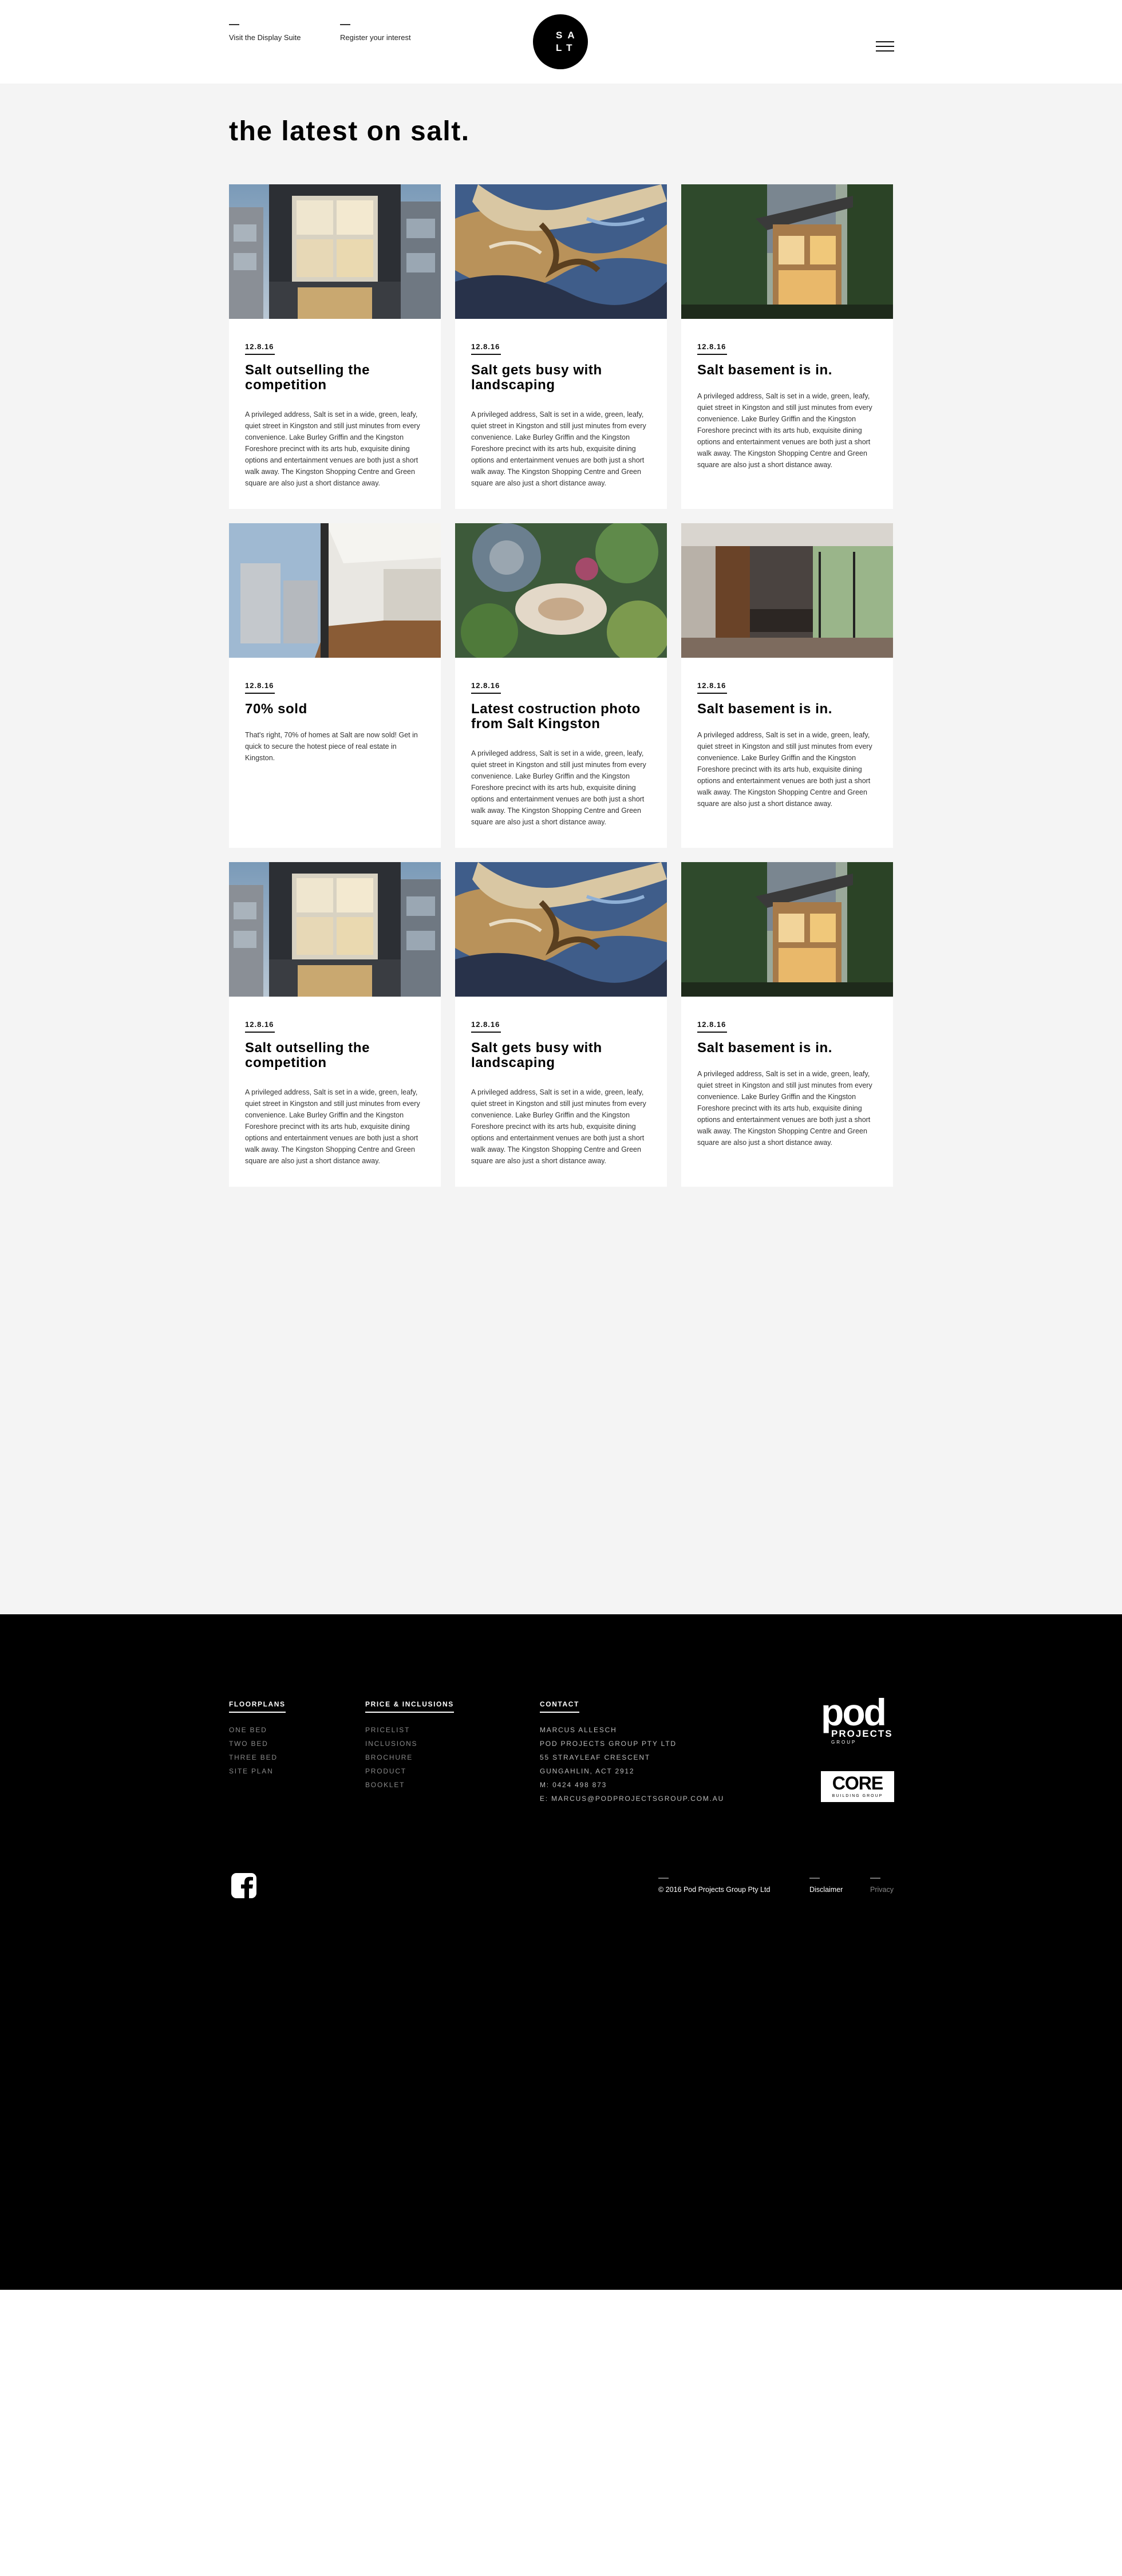 This screenshot has height=2576, width=1122. I want to click on hamburger-menu-icon, so click(885, 47).